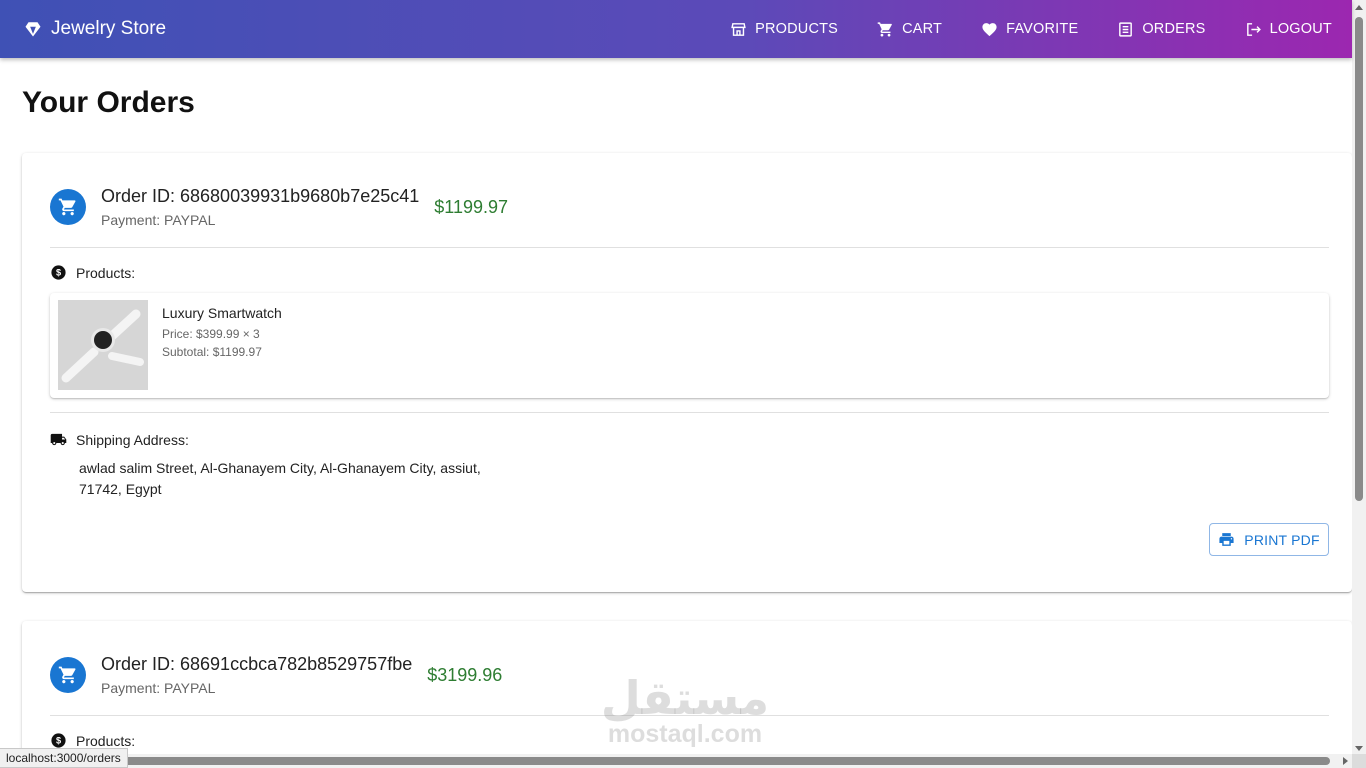 The width and height of the screenshot is (1366, 768). Describe the element at coordinates (1126, 29) in the screenshot. I see `list-icon` at that location.